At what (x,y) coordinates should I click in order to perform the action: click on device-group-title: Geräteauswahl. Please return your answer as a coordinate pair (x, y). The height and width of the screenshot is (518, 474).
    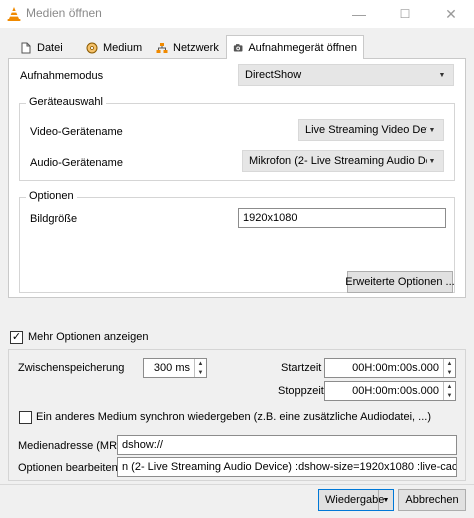
    Looking at the image, I should click on (66, 102).